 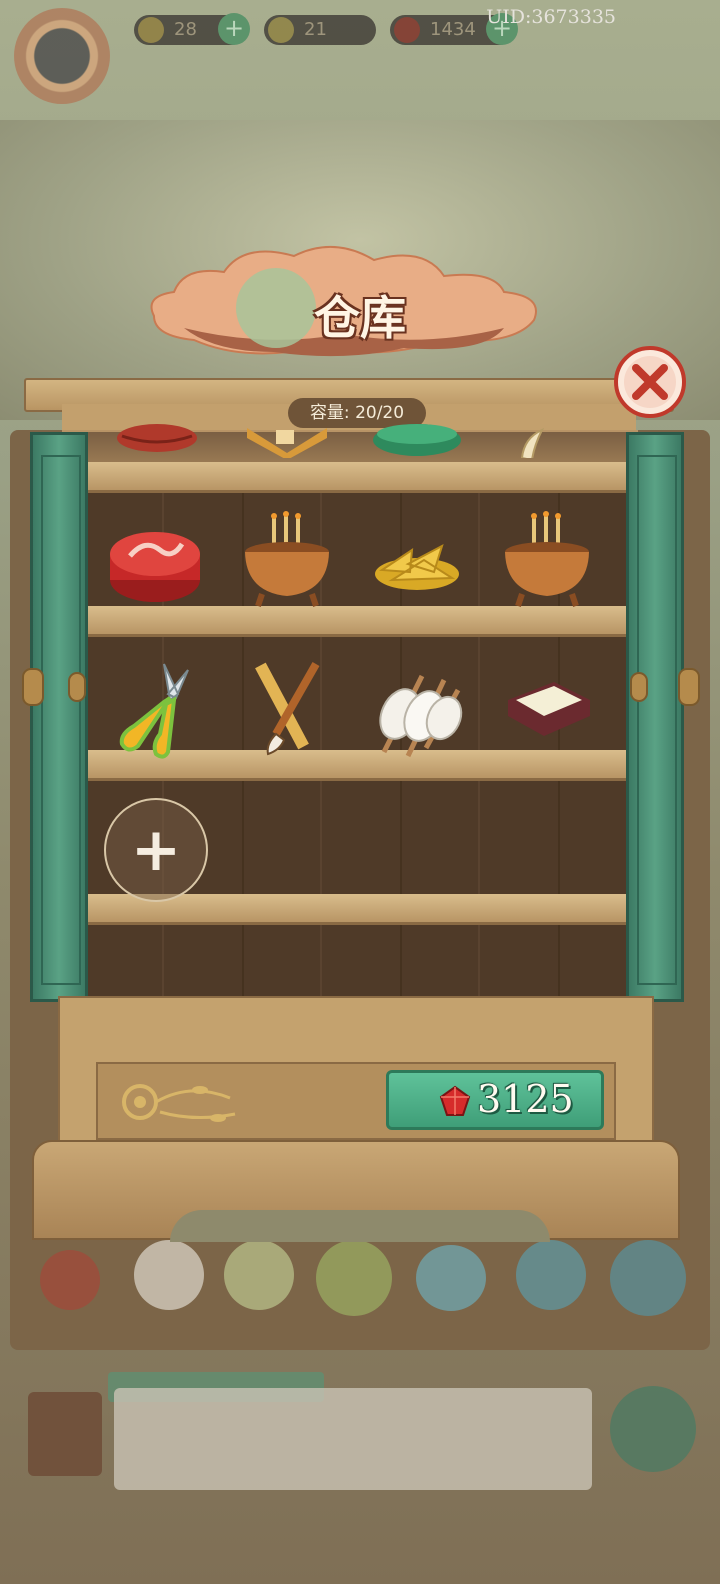 I want to click on item-brush-and-ruler, so click(x=291, y=709).